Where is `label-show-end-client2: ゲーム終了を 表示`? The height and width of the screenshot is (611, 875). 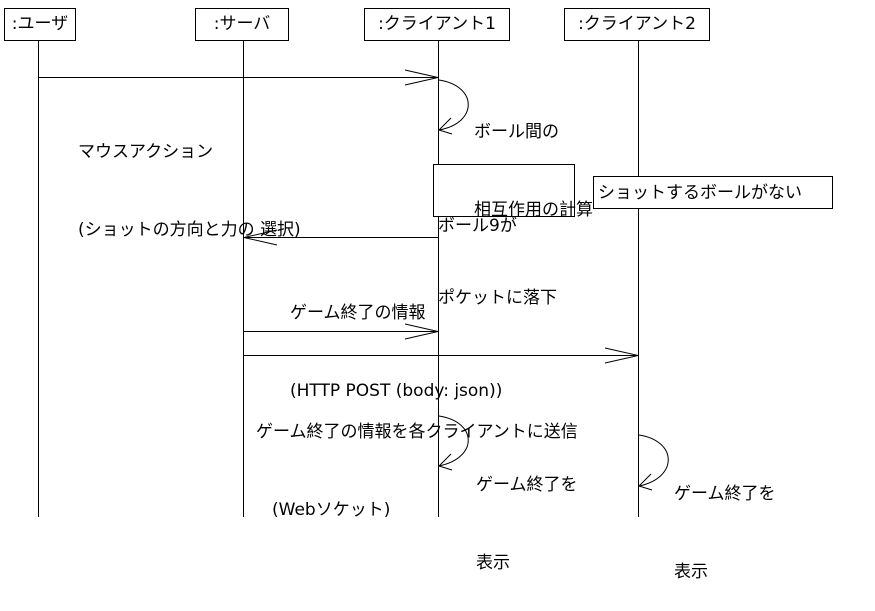
label-show-end-client2: ゲーム終了を 表示 is located at coordinates (725, 520).